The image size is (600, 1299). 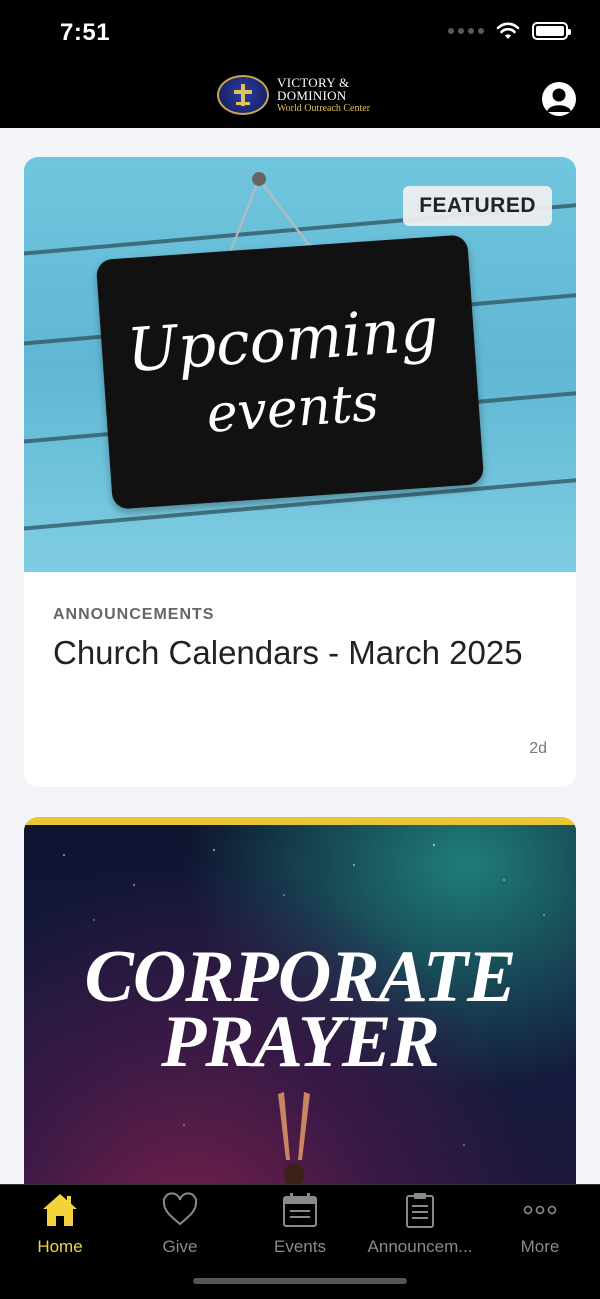 I want to click on church-logo: VICTORY & DOMINION World Outreach Center, so click(x=293, y=95).